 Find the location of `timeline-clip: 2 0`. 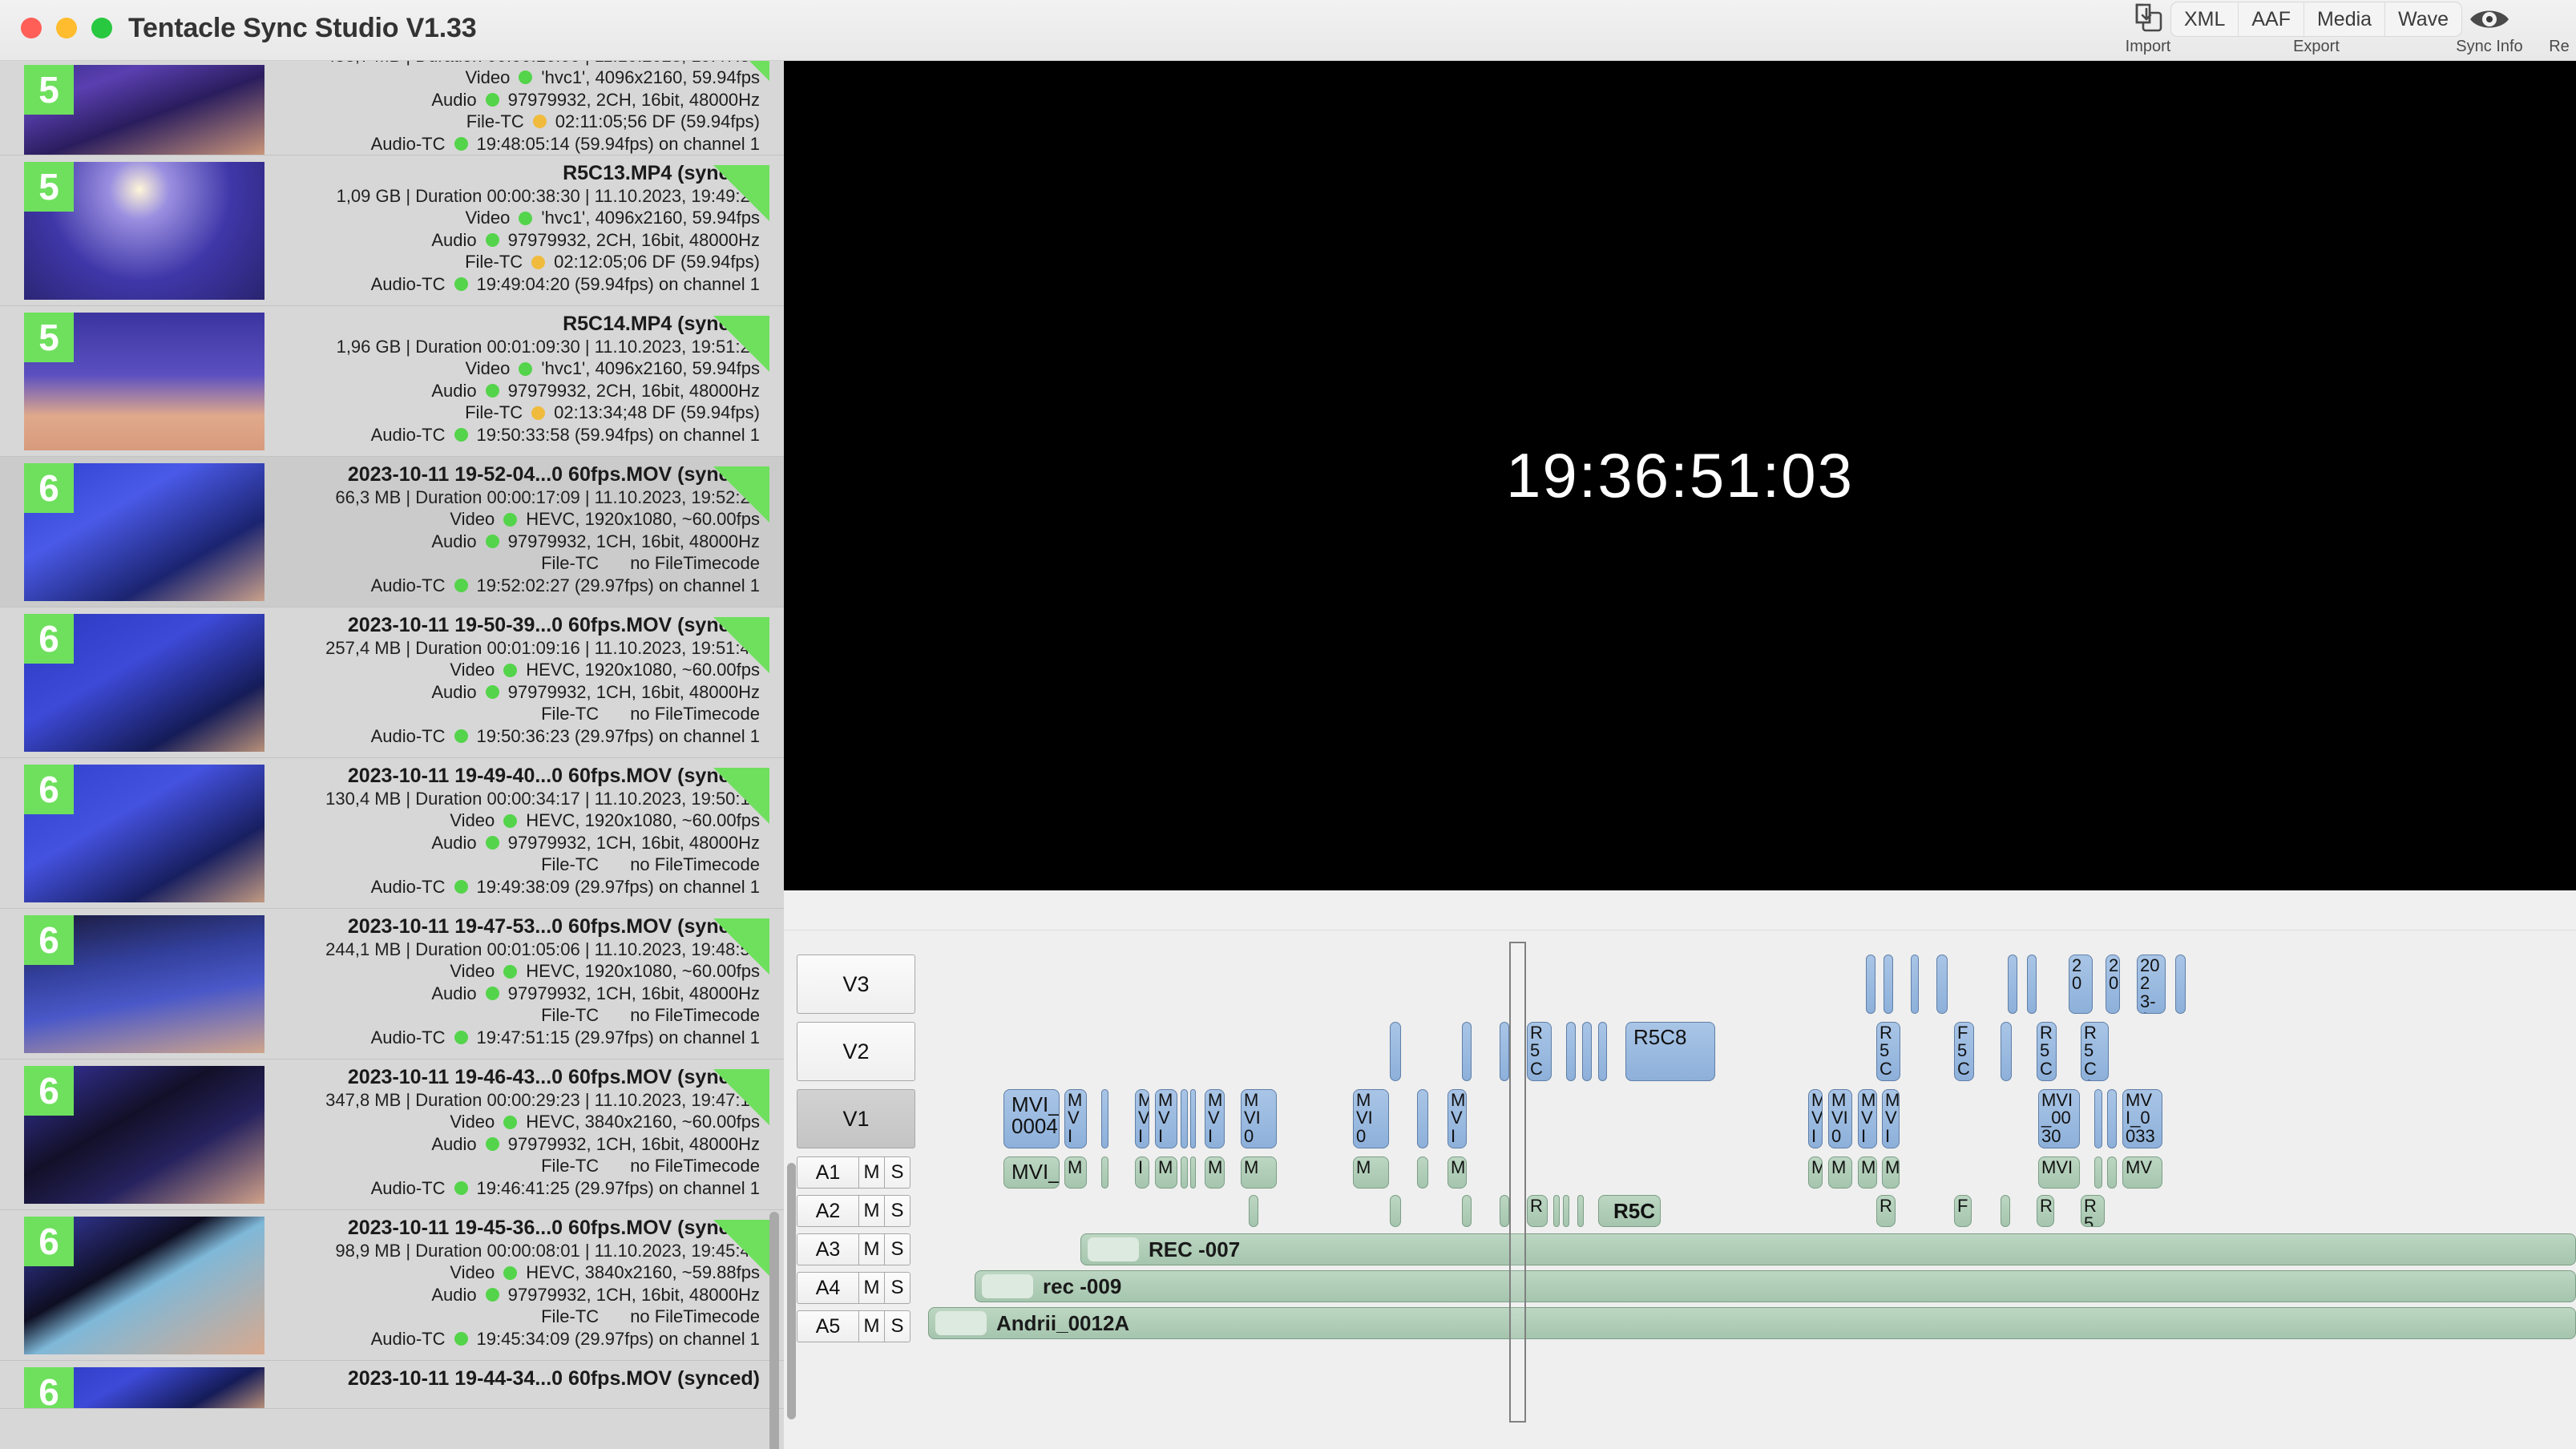

timeline-clip: 2 0 is located at coordinates (2113, 985).